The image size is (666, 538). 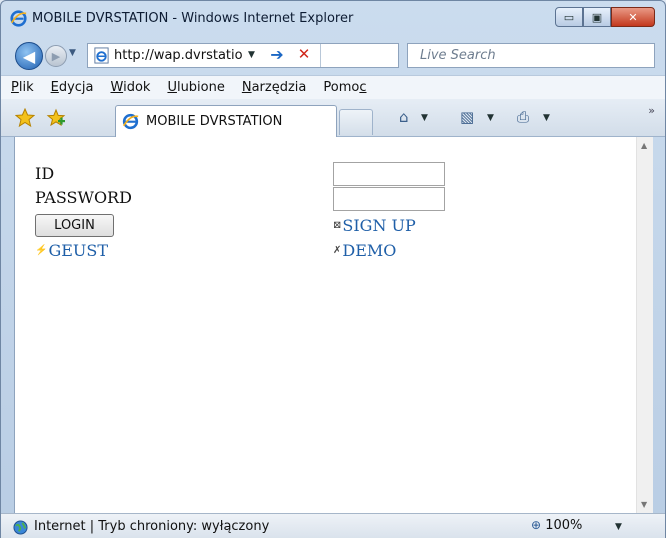 I want to click on maximize-icon: ▣, so click(x=597, y=17).